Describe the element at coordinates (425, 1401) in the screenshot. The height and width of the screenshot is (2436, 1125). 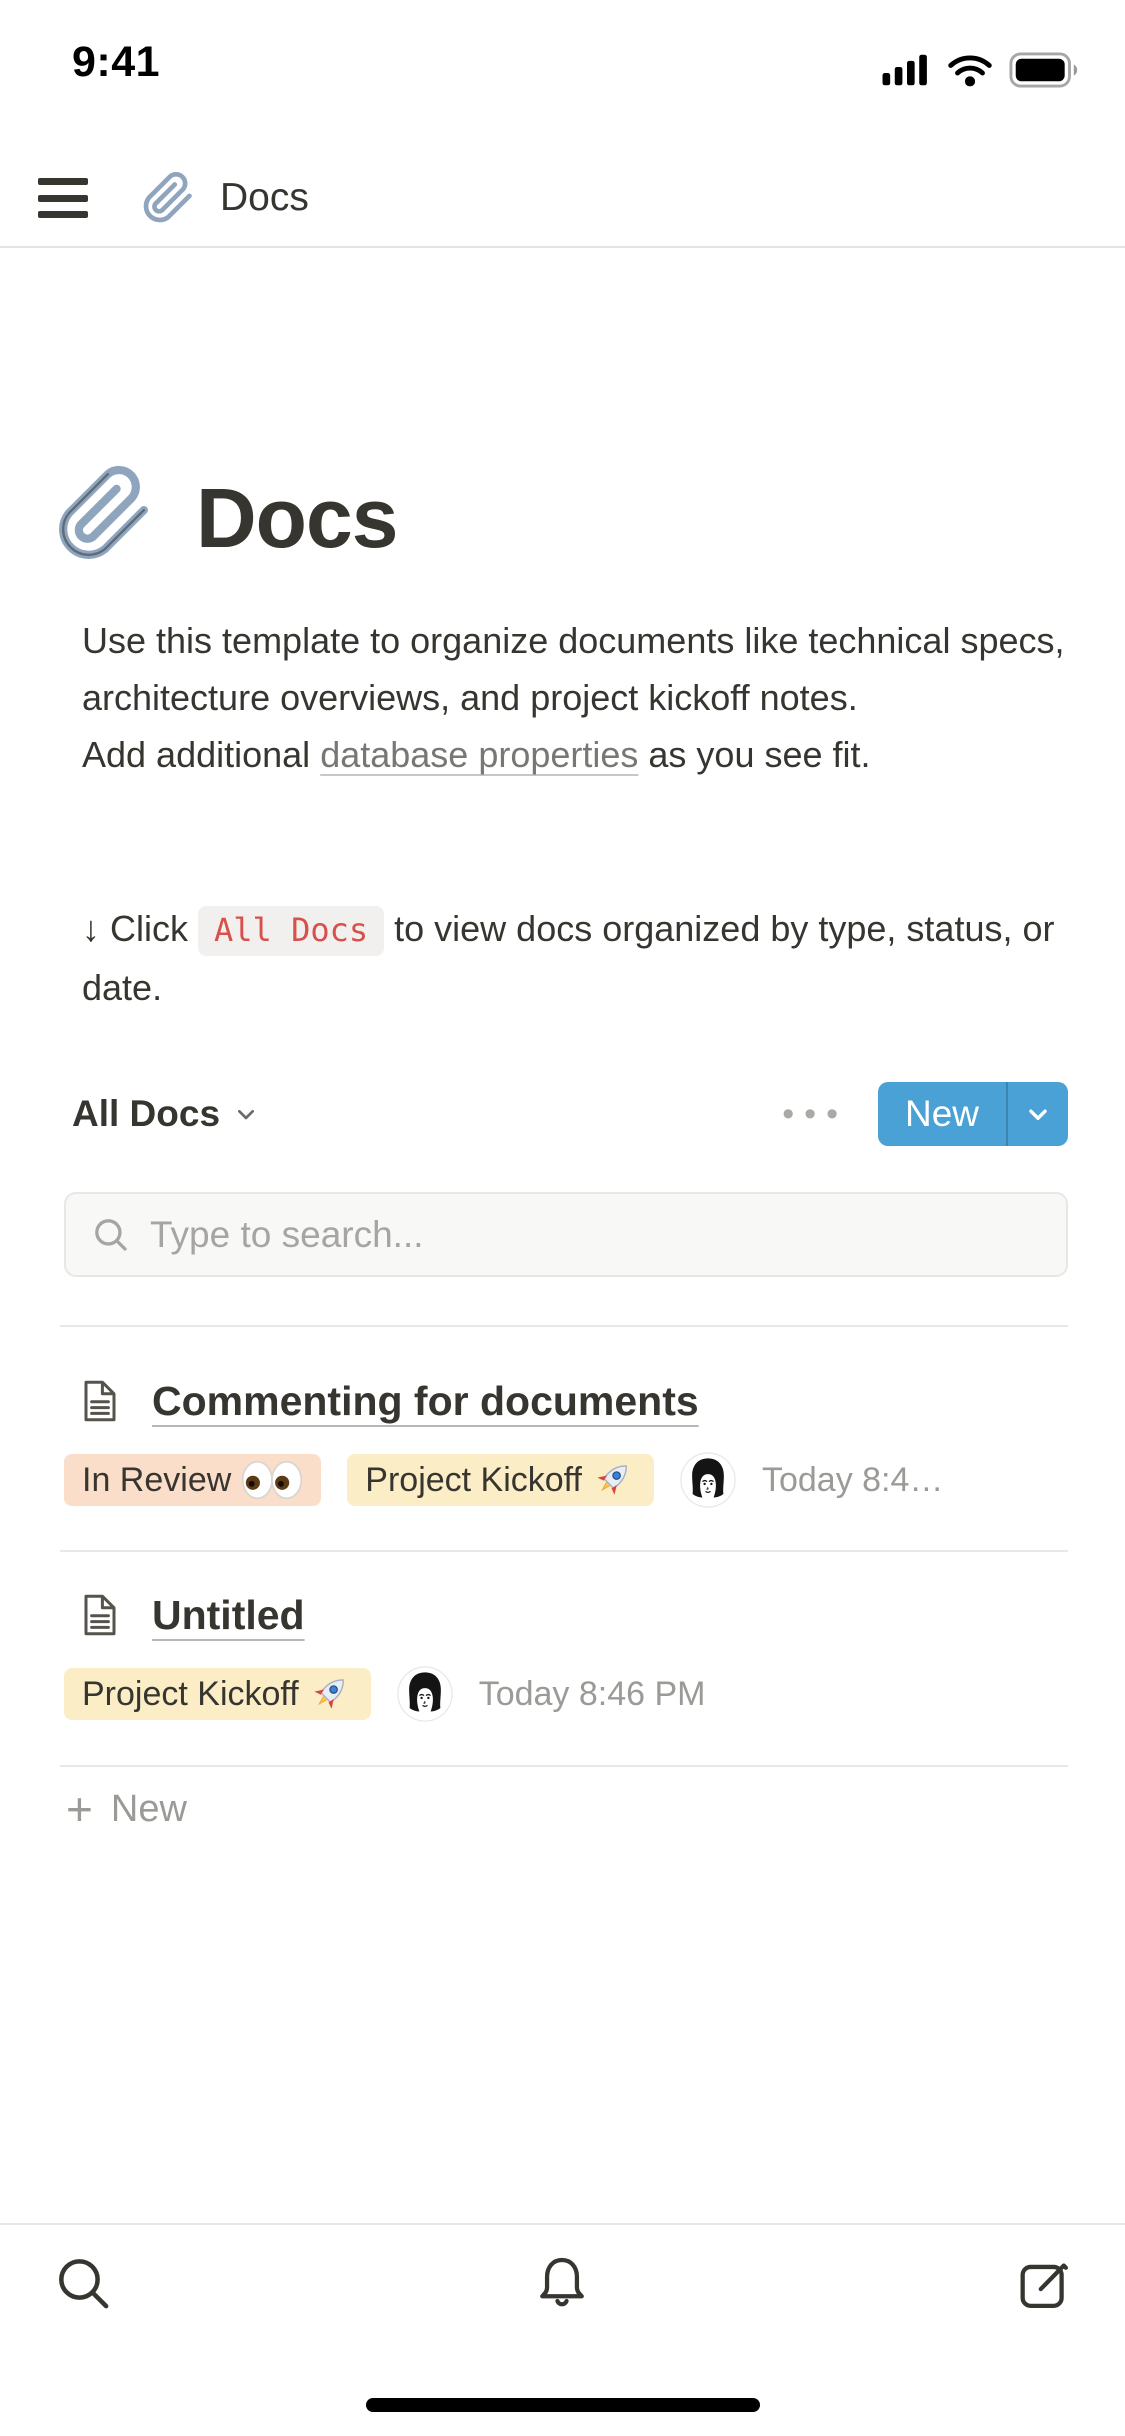
I see `doc-title-link: Commenting for documents` at that location.